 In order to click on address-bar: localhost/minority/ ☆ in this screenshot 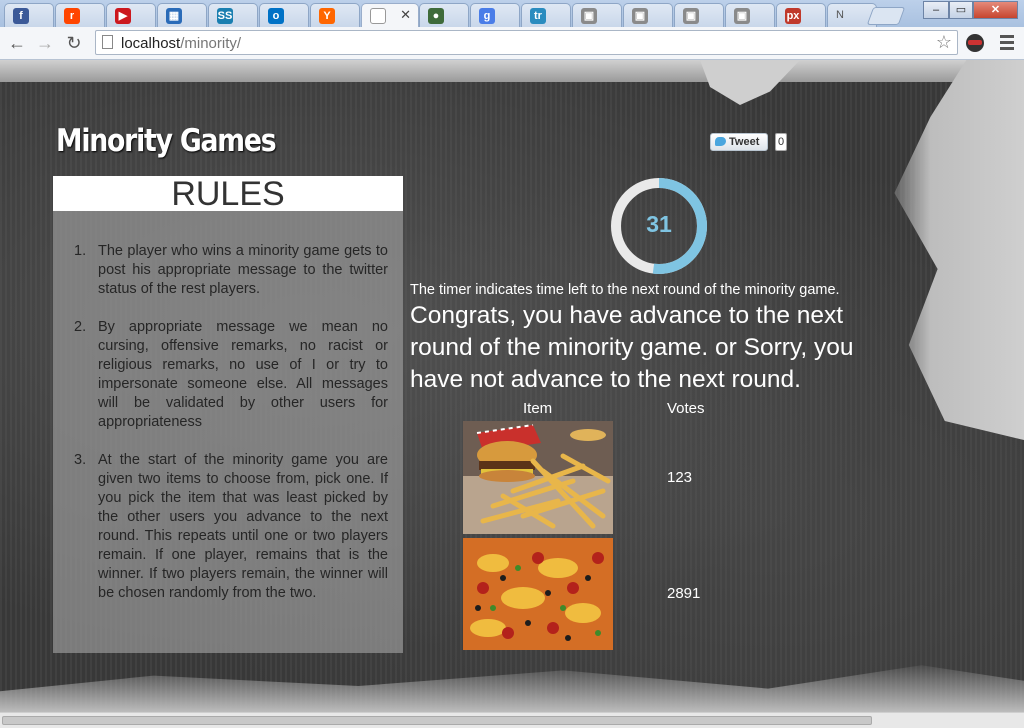, I will do `click(526, 42)`.